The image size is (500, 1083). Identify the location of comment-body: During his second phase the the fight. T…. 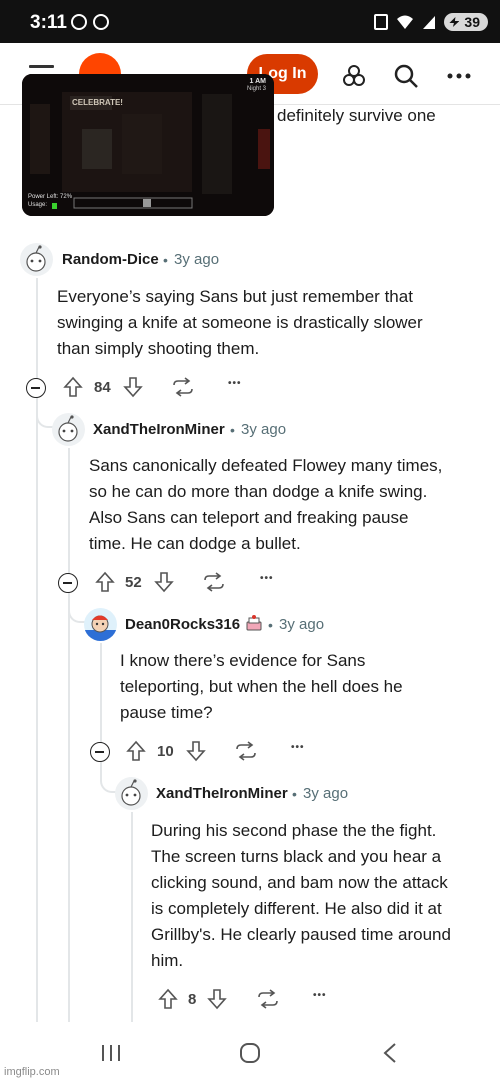
(301, 895).